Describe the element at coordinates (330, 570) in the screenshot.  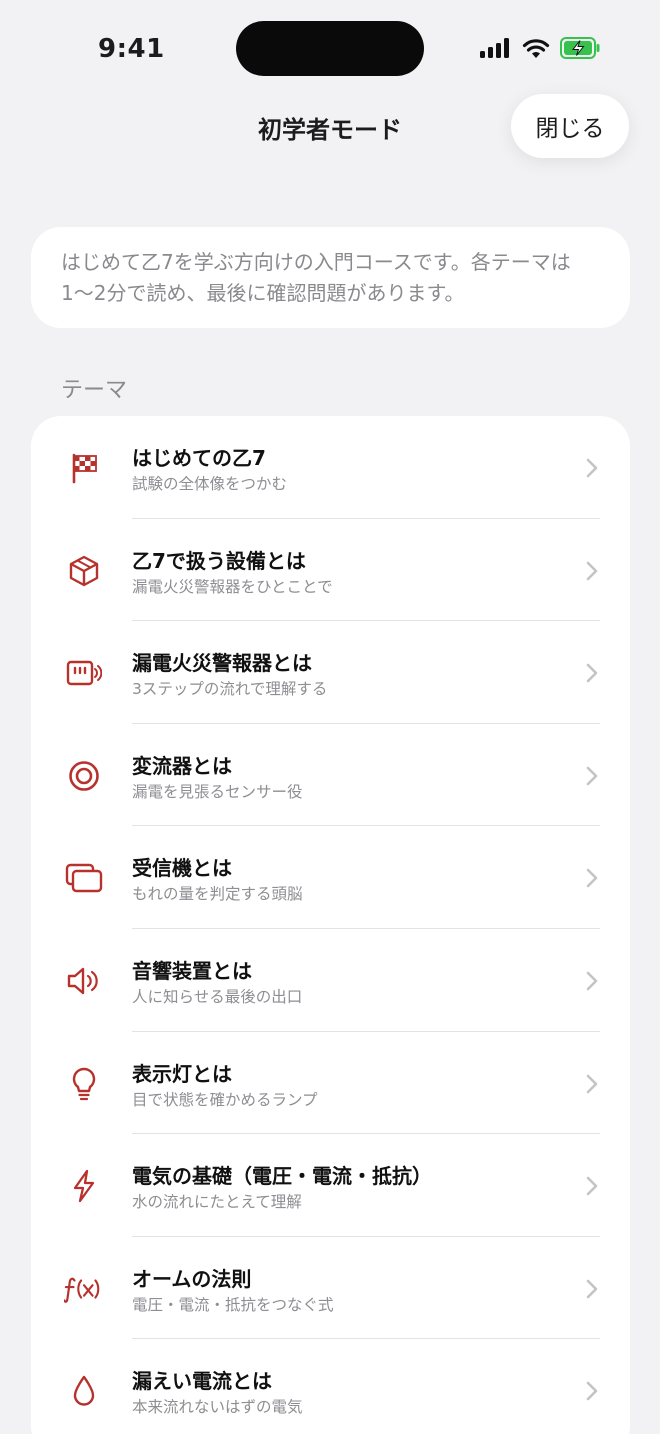
I see `topic-row: 乙7で扱う設備とは 漏電火災警報器をひとことで` at that location.